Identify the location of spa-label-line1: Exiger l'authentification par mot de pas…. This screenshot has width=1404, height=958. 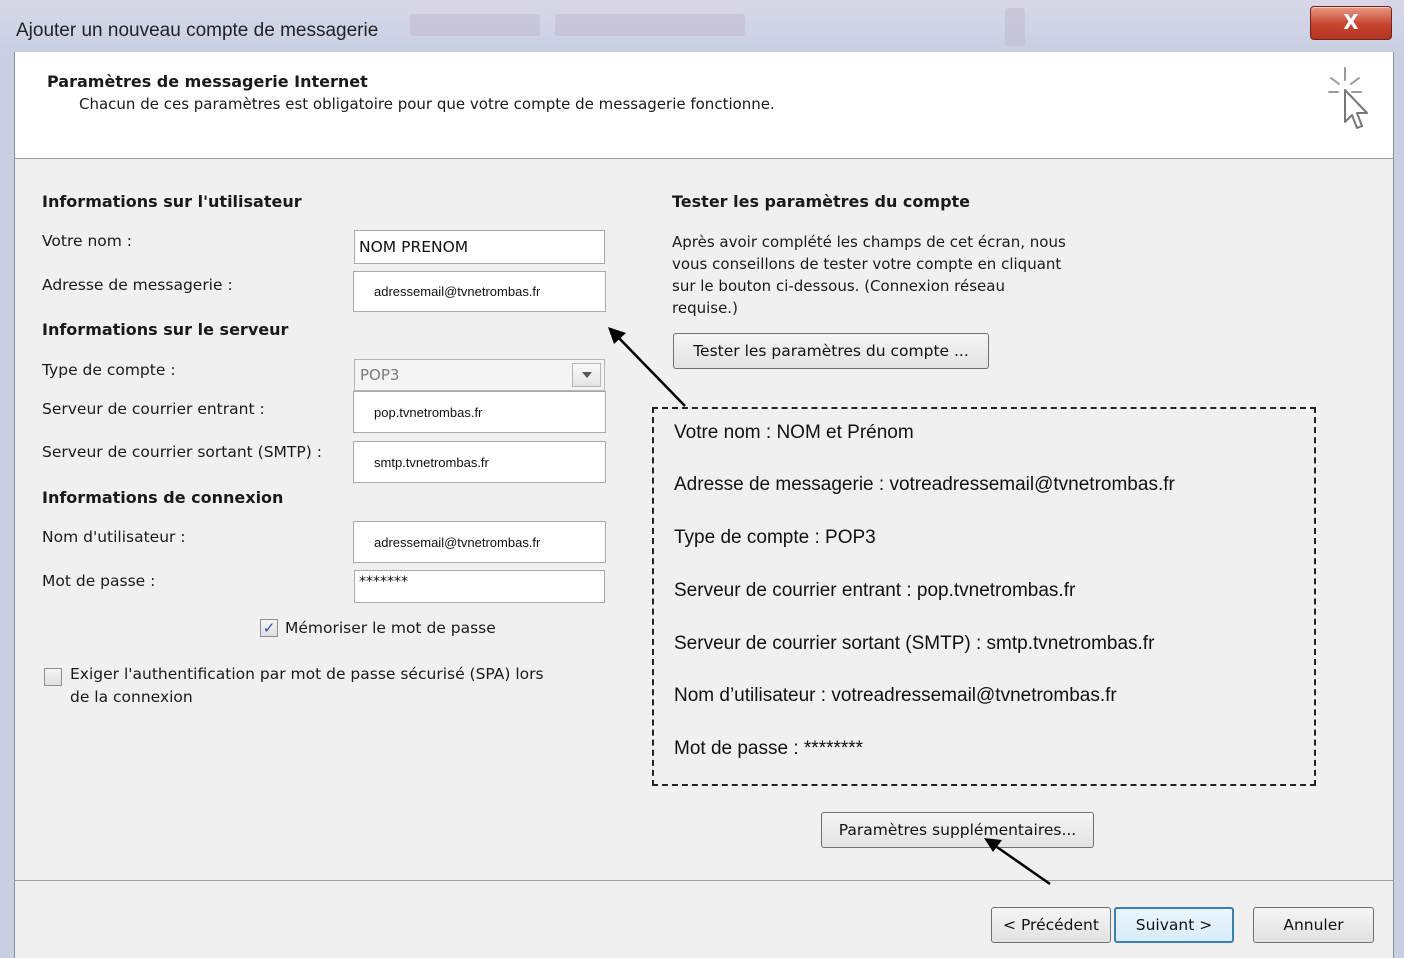
(307, 674).